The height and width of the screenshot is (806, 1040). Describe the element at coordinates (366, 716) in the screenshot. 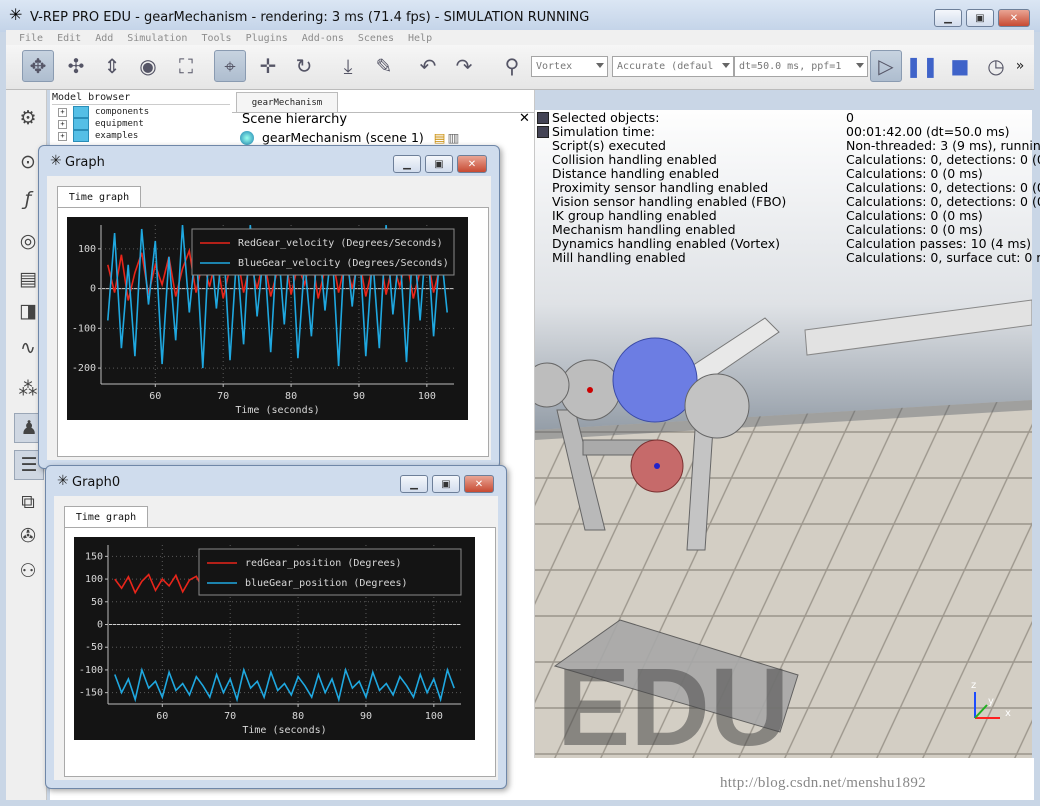

I see `x-tick-label: 90` at that location.